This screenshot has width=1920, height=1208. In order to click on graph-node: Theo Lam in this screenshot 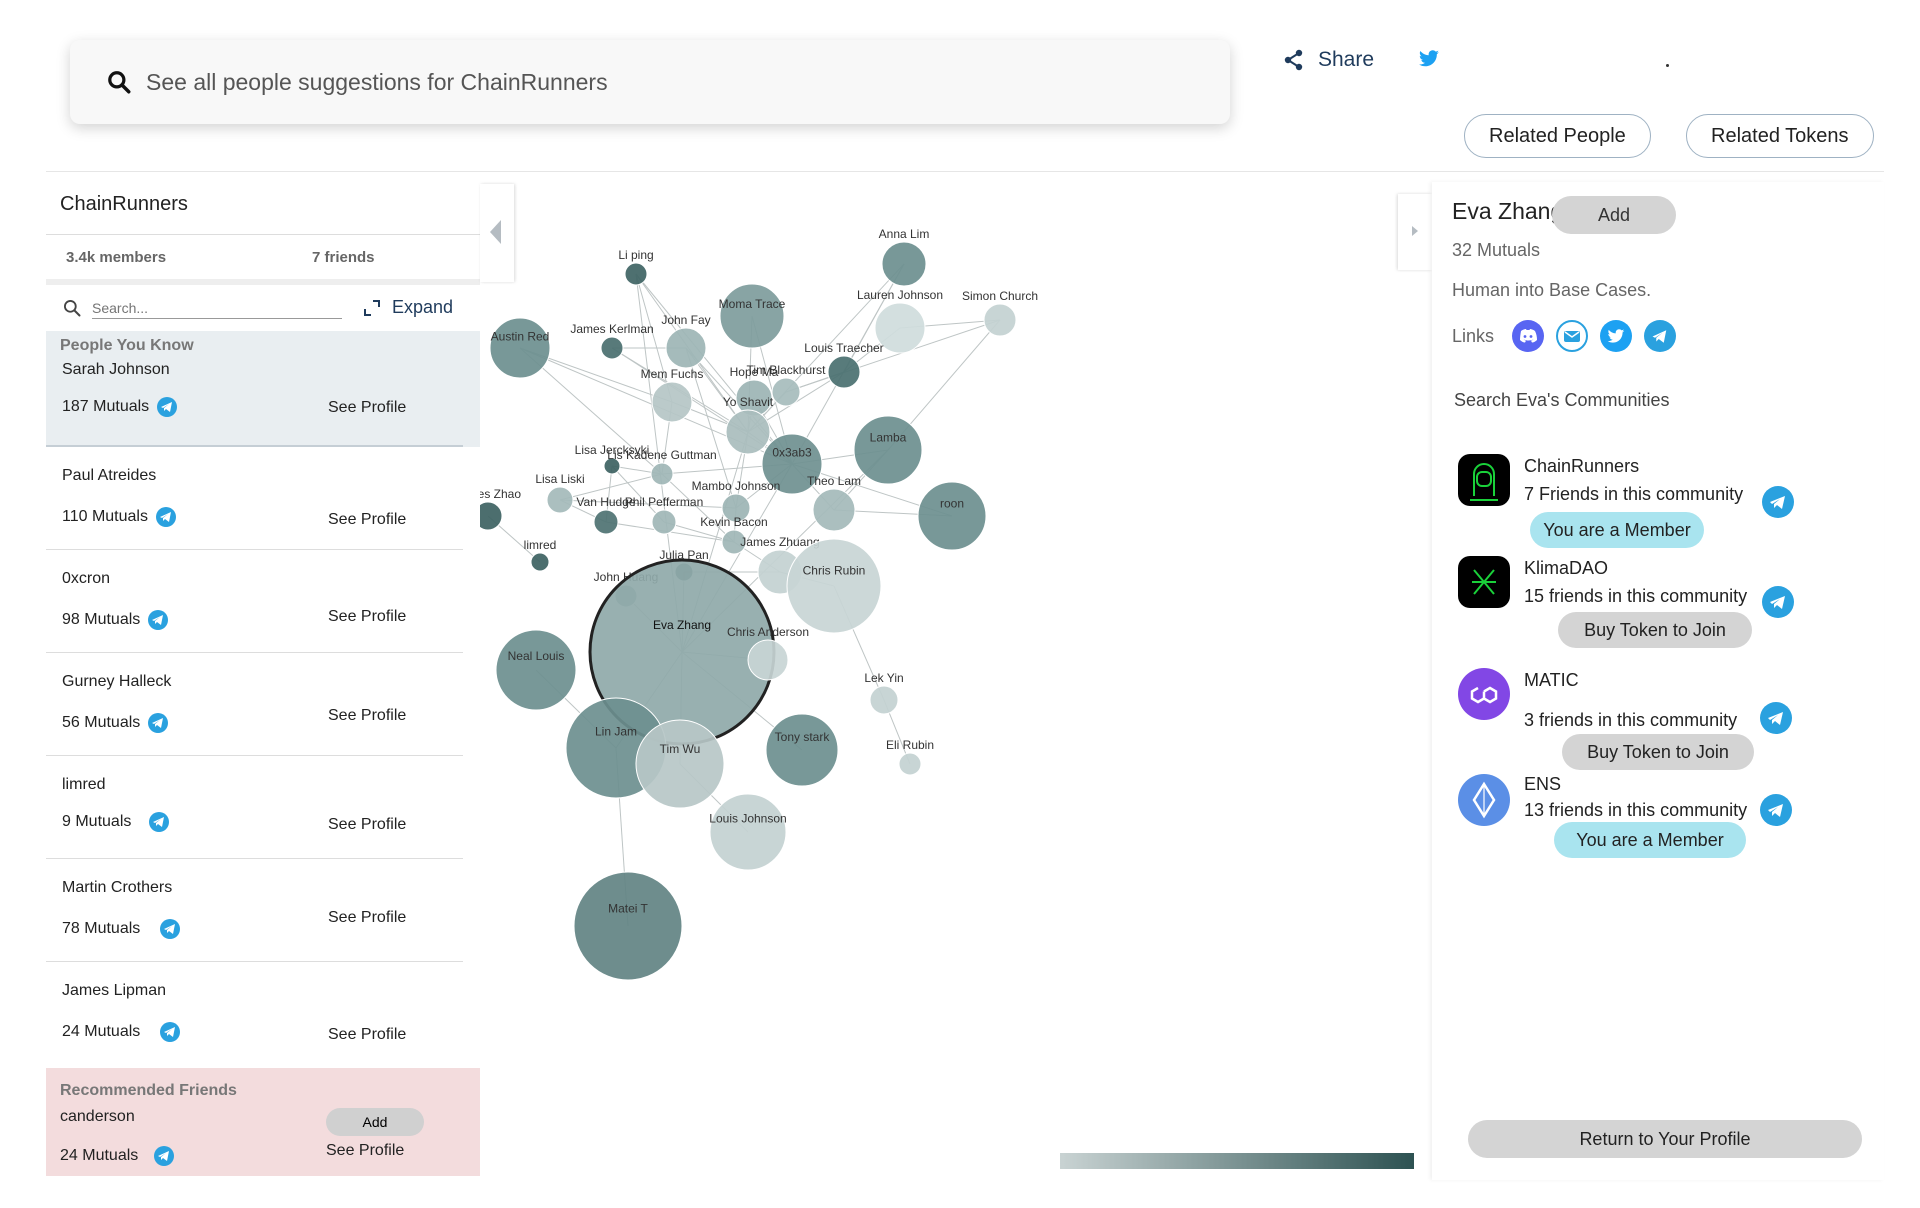, I will do `click(834, 503)`.